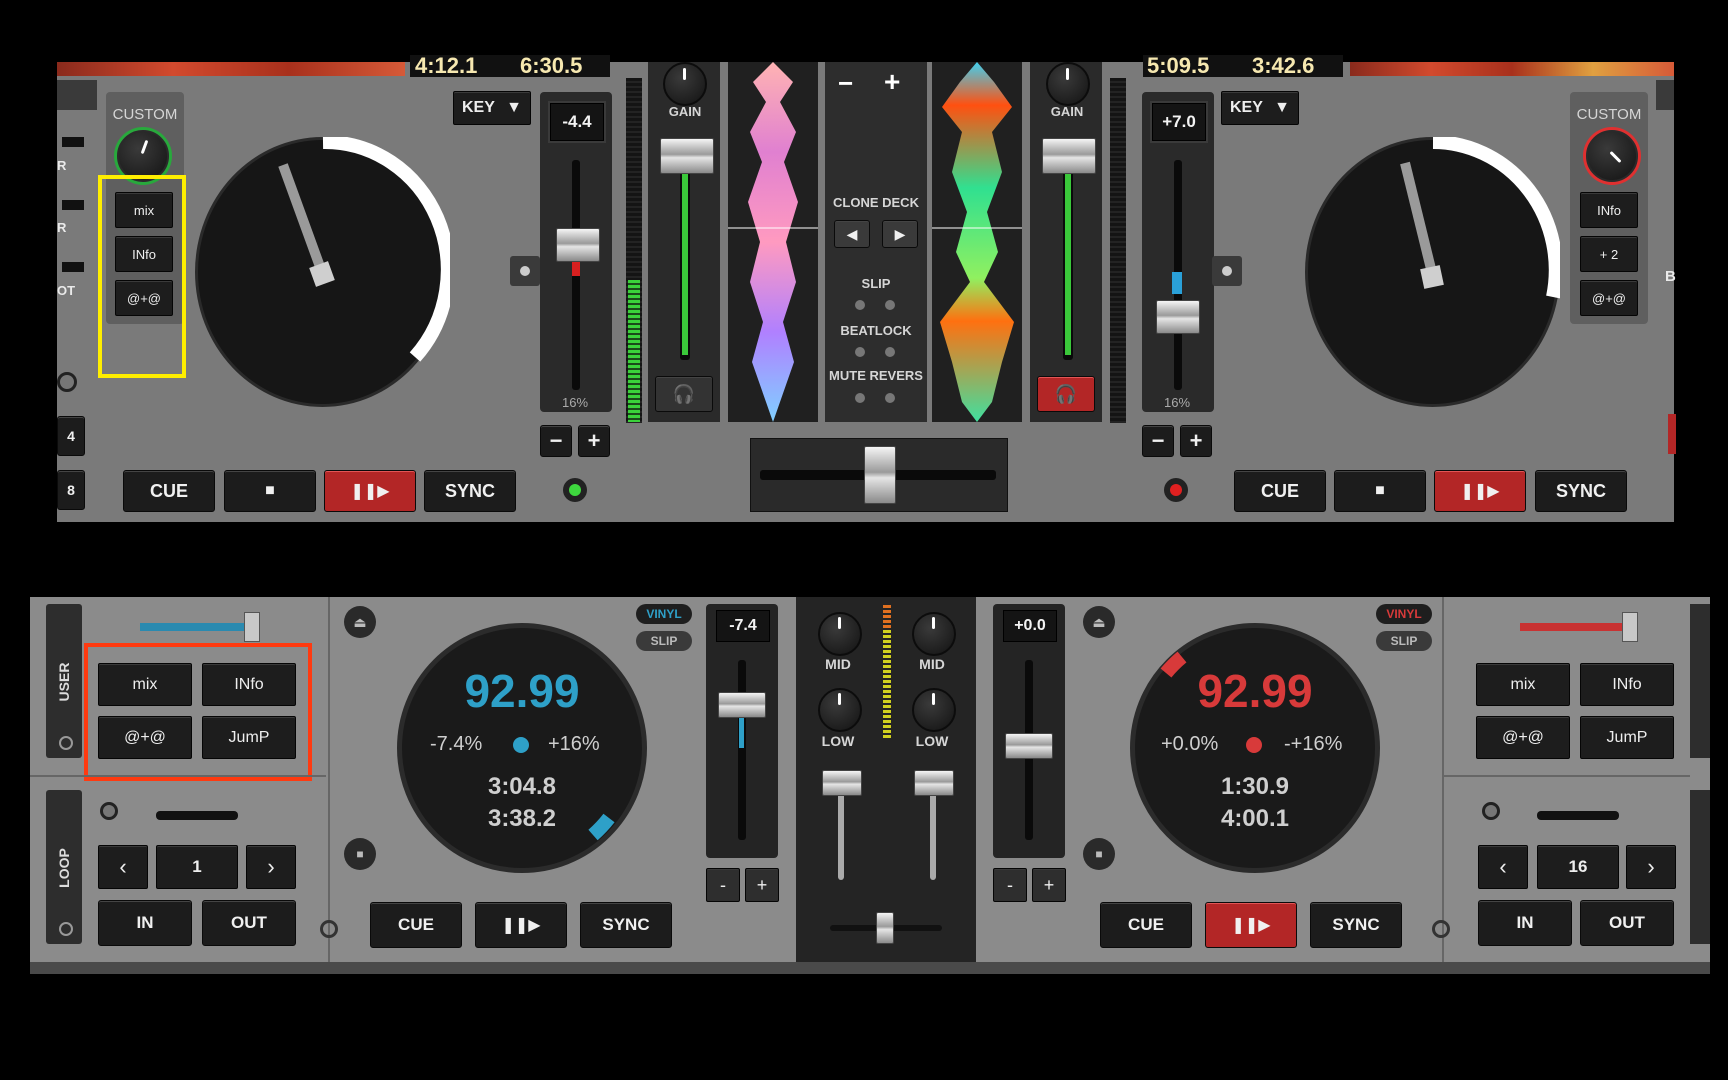  What do you see at coordinates (1609, 298) in the screenshot?
I see `right-custom-at-button: @+@` at bounding box center [1609, 298].